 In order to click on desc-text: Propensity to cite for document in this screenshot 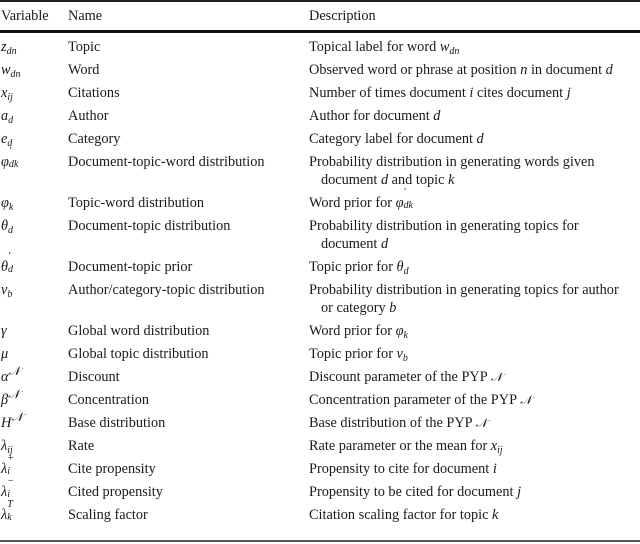, I will do `click(401, 469)`.